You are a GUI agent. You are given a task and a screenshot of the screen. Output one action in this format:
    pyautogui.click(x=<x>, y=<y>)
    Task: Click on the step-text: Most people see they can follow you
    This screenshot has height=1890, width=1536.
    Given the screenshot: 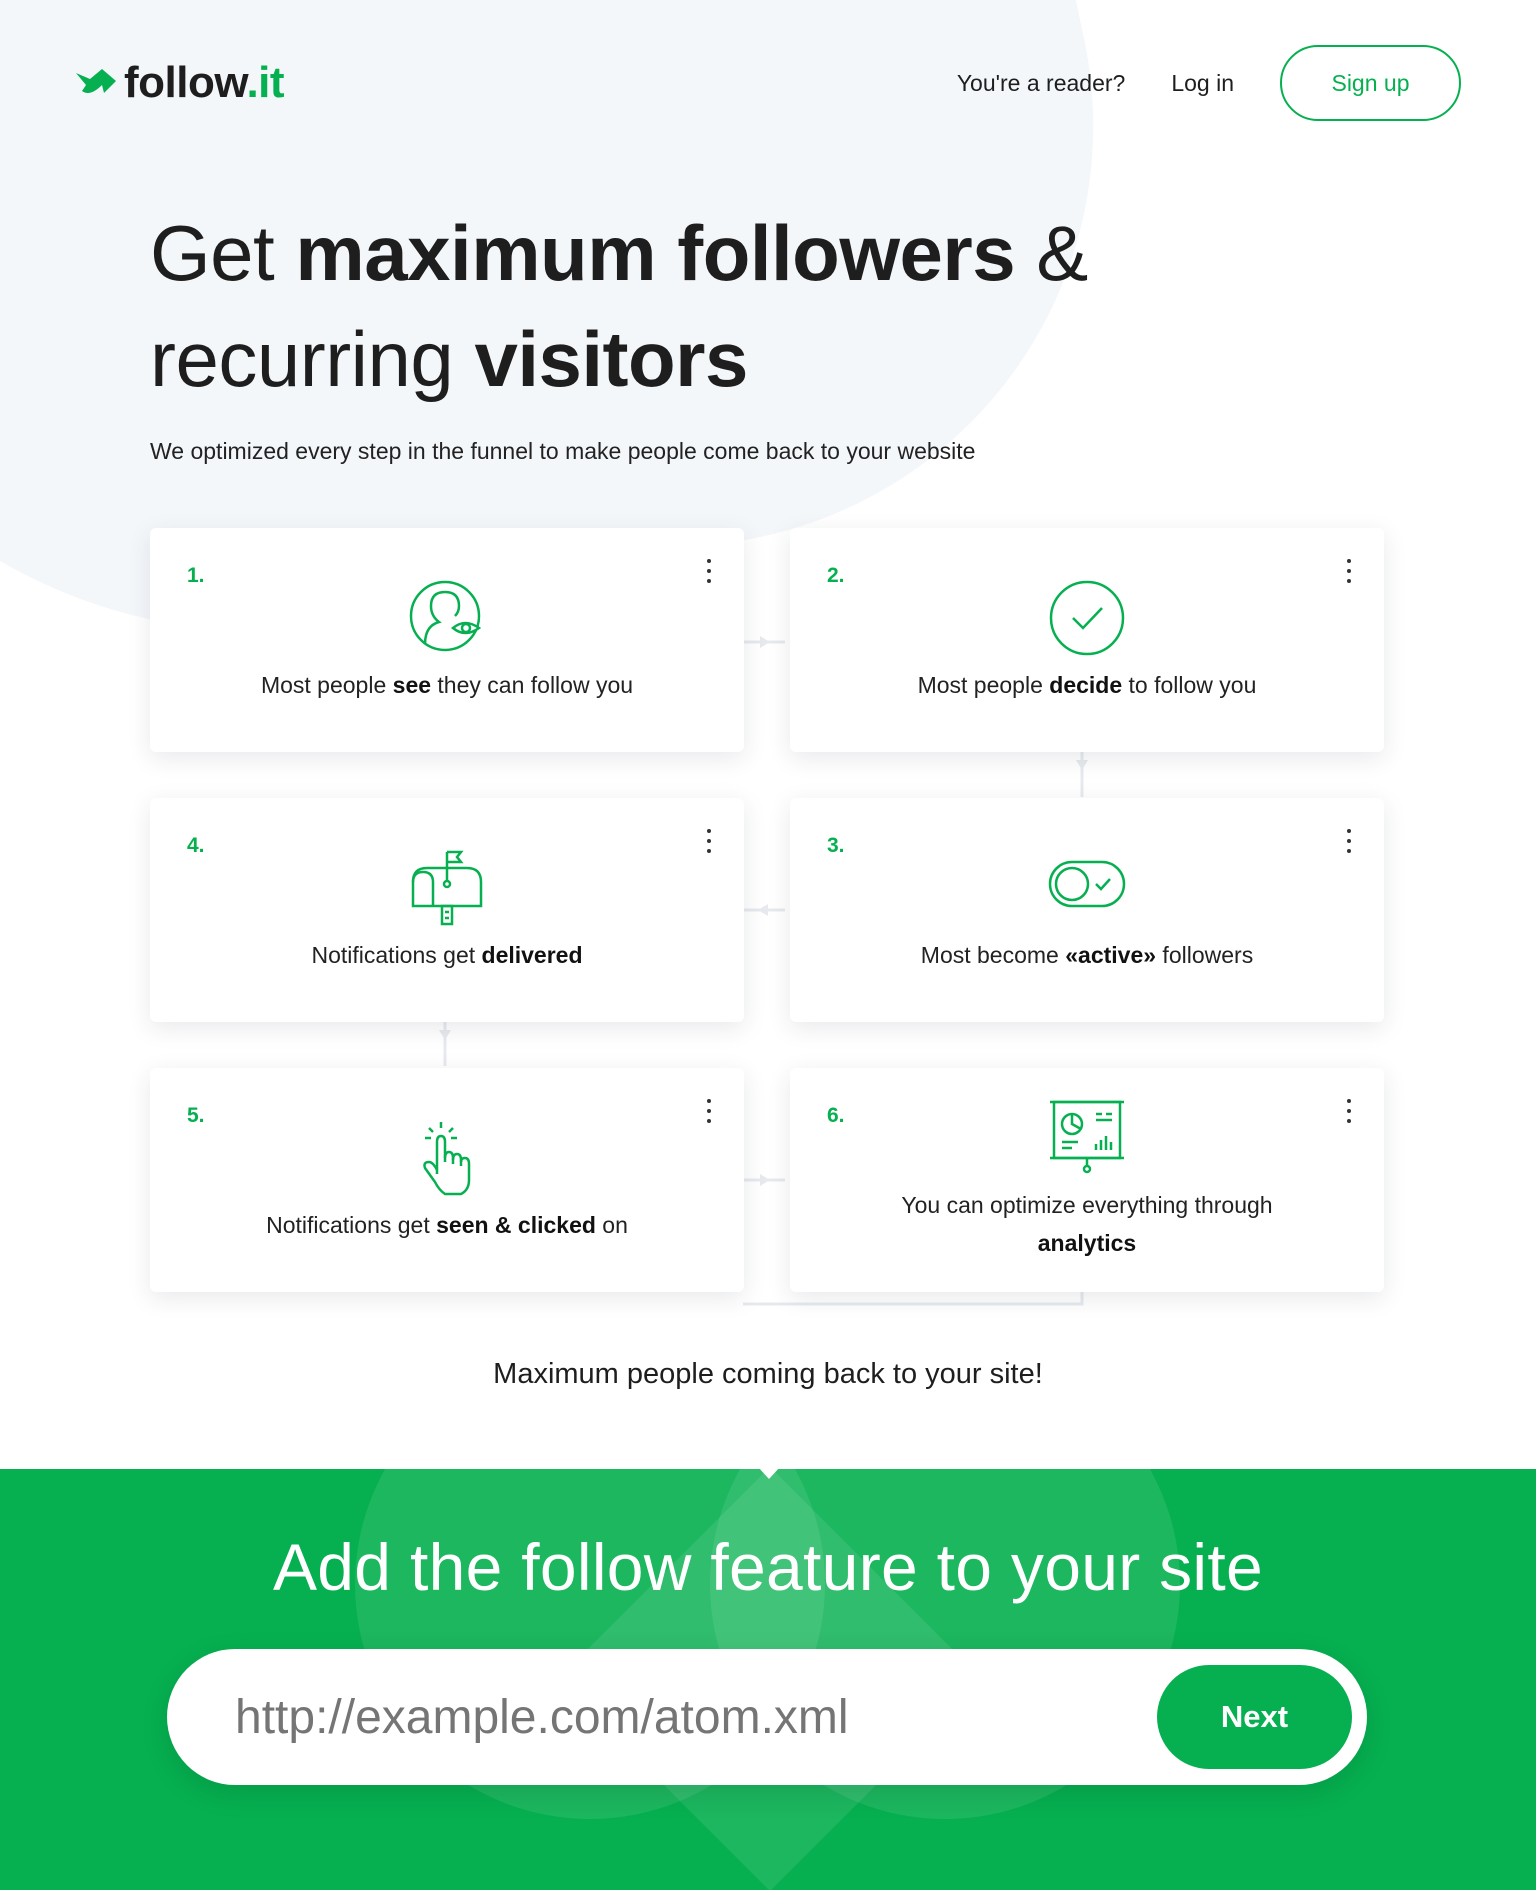 What is the action you would take?
    pyautogui.click(x=447, y=685)
    